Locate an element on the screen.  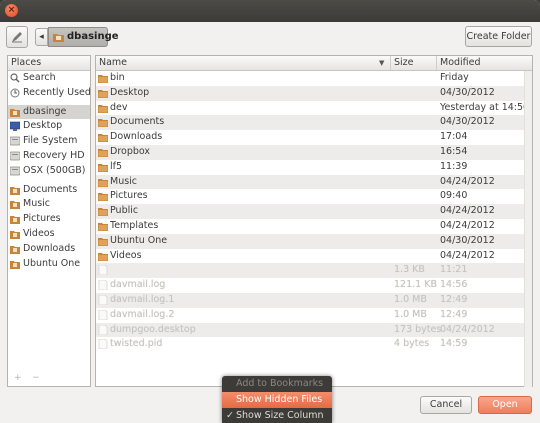
file-row: dev Yesterday at 14:50 is located at coordinates (312, 108).